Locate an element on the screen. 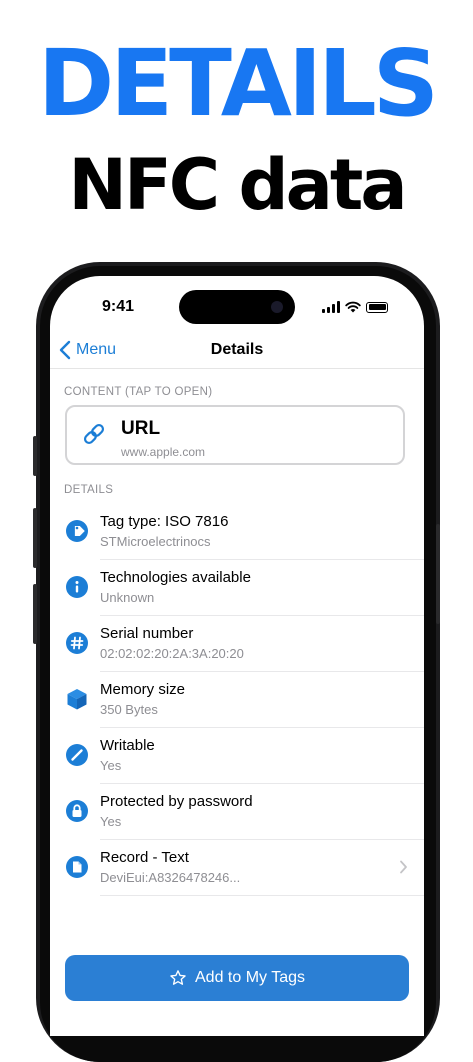 The width and height of the screenshot is (473, 1062). pencil-icon is located at coordinates (77, 755).